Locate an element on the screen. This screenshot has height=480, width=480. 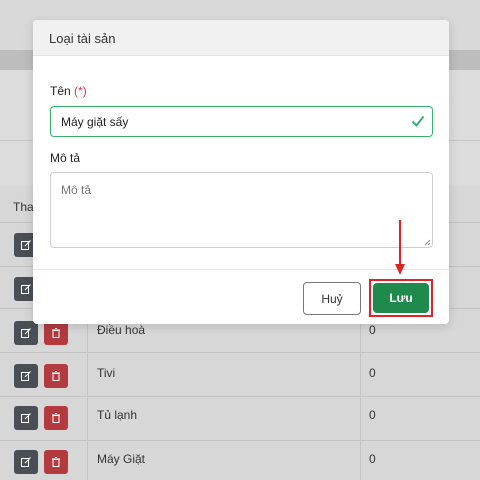
save-highlight-box: Lưu is located at coordinates (401, 298).